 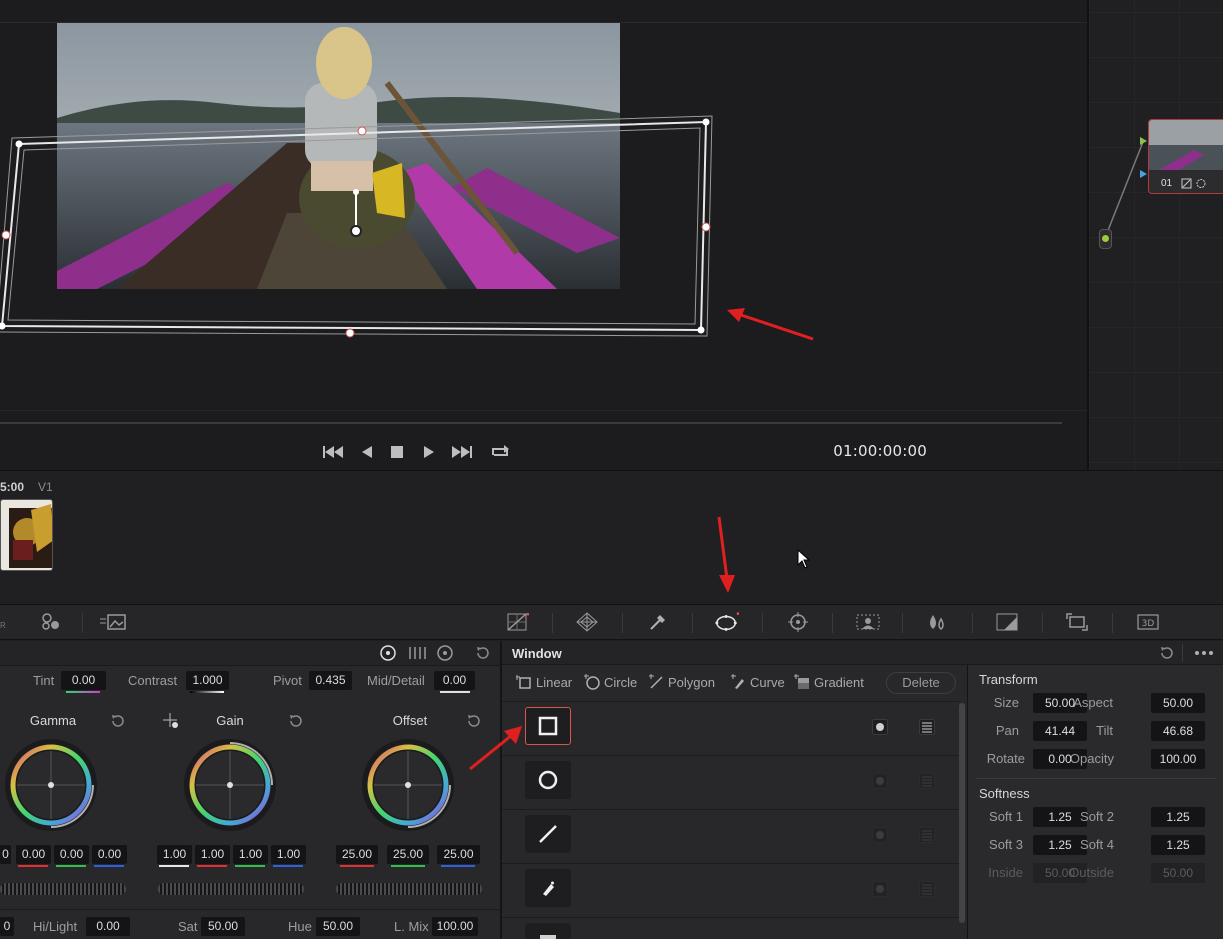 What do you see at coordinates (587, 622) in the screenshot?
I see `color-warper-icon` at bounding box center [587, 622].